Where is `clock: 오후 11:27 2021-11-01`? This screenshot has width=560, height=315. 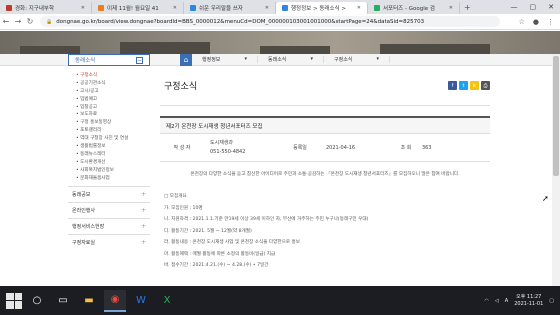
clock: 오후 11:27 2021-11-01 is located at coordinates (528, 301).